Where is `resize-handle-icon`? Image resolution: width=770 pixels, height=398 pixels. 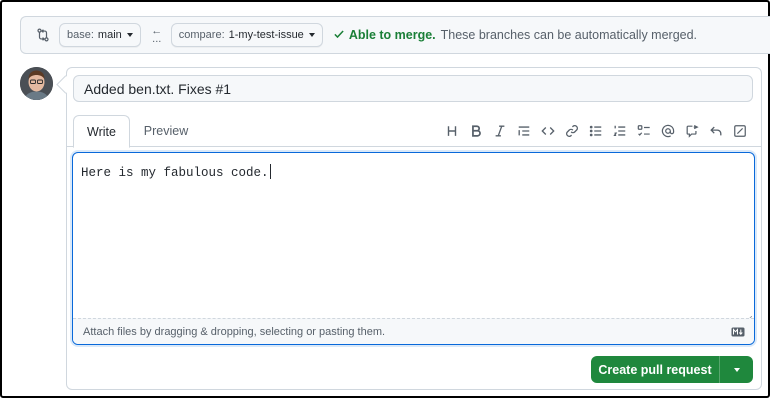
resize-handle-icon is located at coordinates (749, 317).